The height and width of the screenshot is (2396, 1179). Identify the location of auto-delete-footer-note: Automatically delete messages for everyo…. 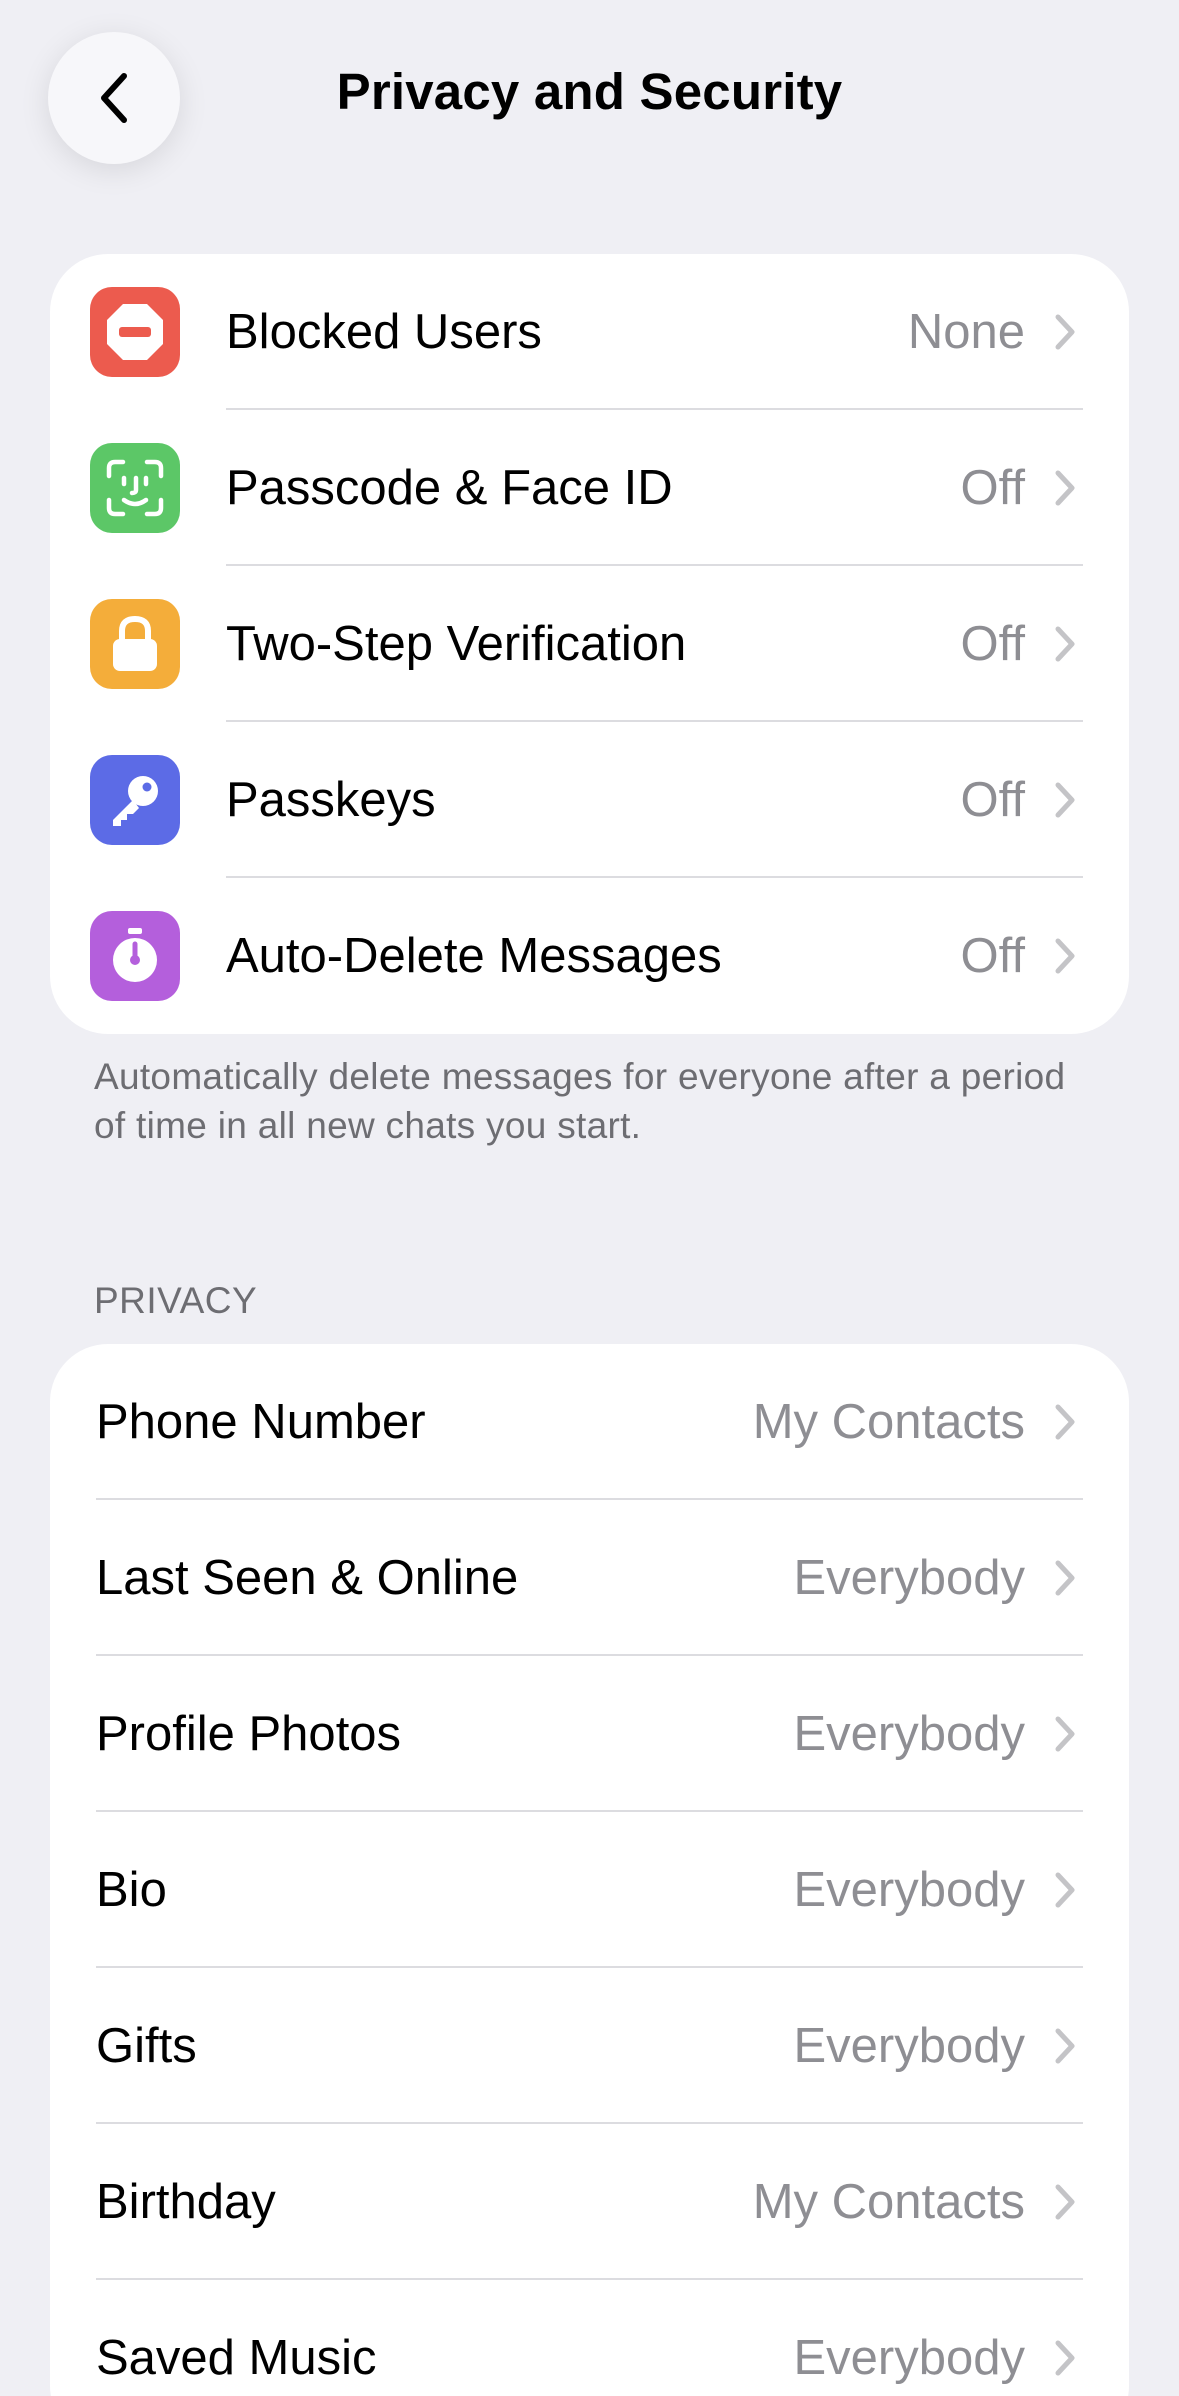
(580, 1101).